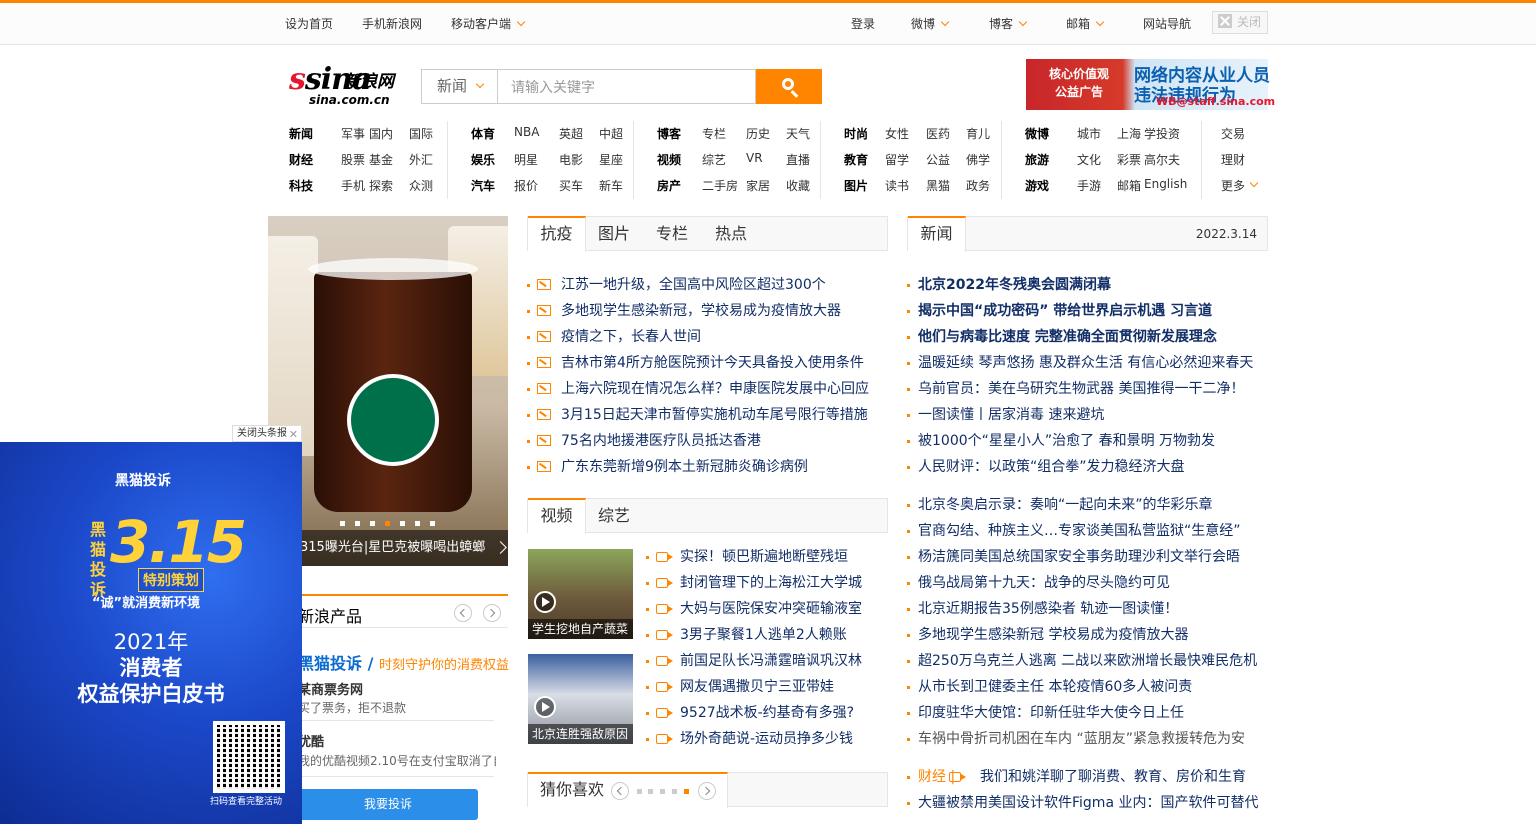 This screenshot has width=1536, height=824. What do you see at coordinates (978, 185) in the screenshot?
I see `nav-link: 政务` at bounding box center [978, 185].